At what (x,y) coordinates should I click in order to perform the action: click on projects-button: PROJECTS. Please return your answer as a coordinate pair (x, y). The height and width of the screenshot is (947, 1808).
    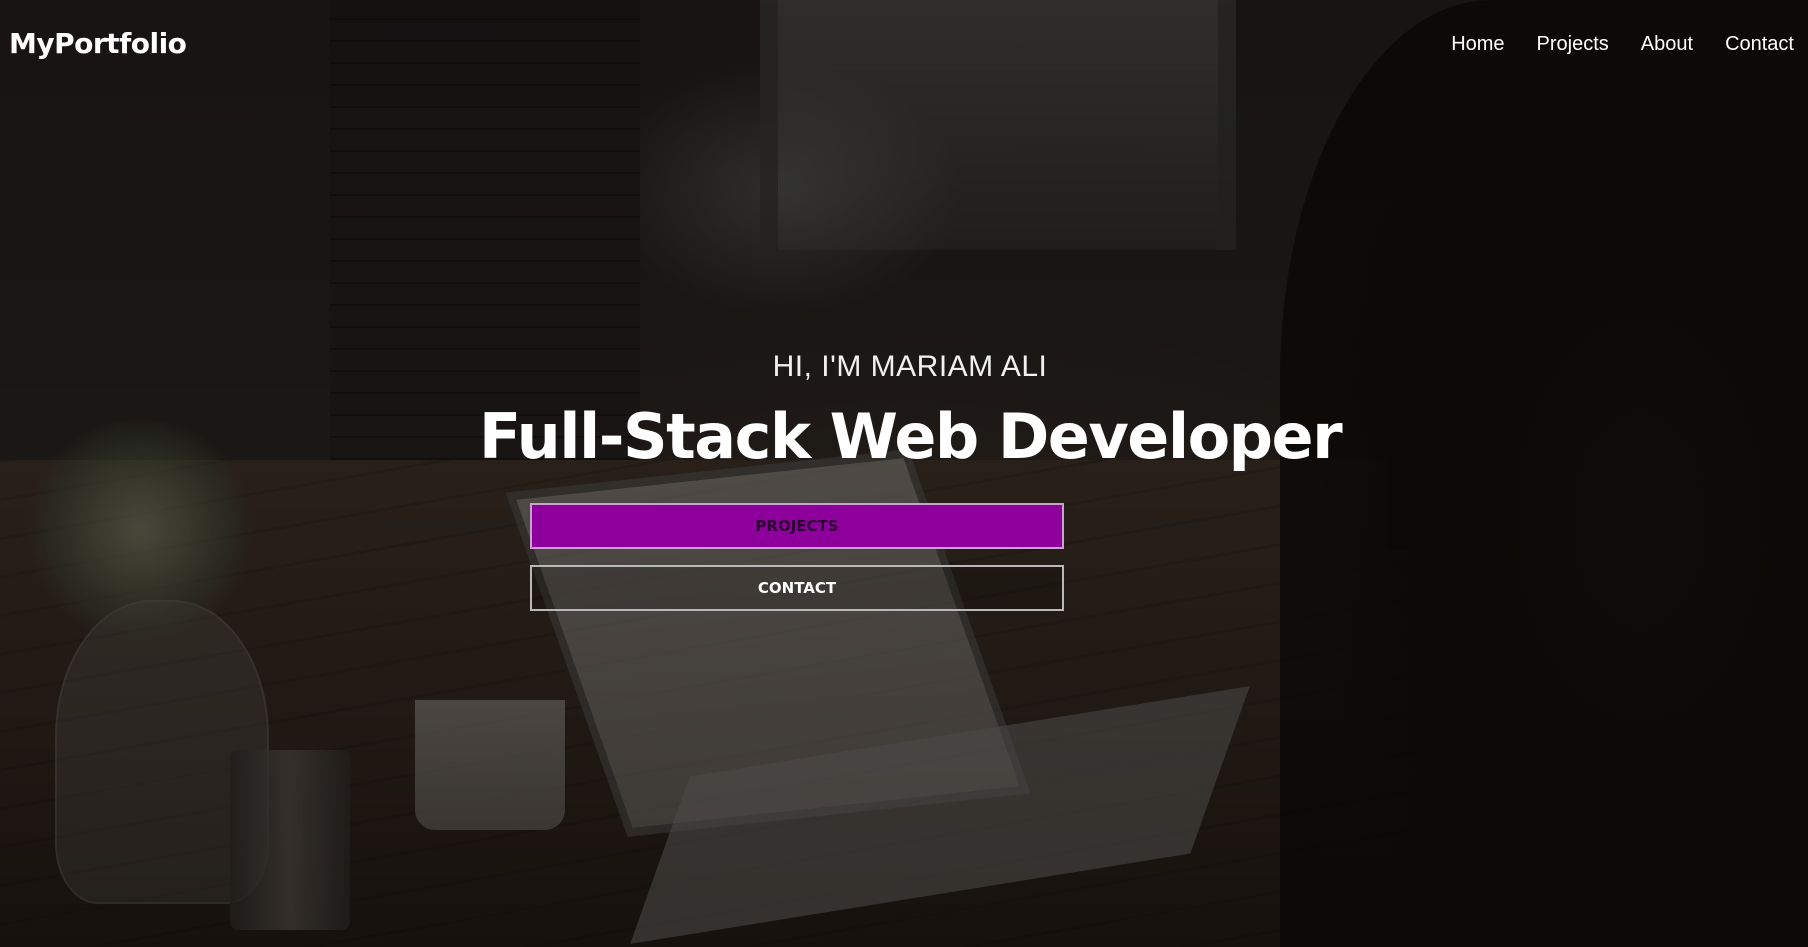
    Looking at the image, I should click on (797, 526).